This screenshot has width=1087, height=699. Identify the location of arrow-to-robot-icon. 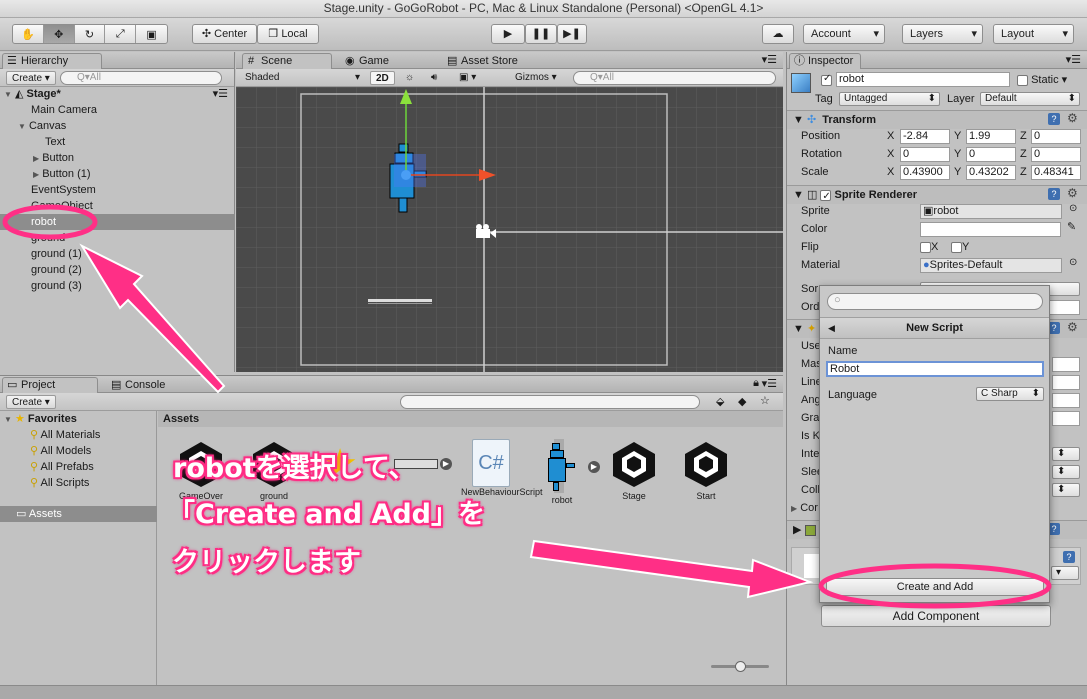
(152, 318).